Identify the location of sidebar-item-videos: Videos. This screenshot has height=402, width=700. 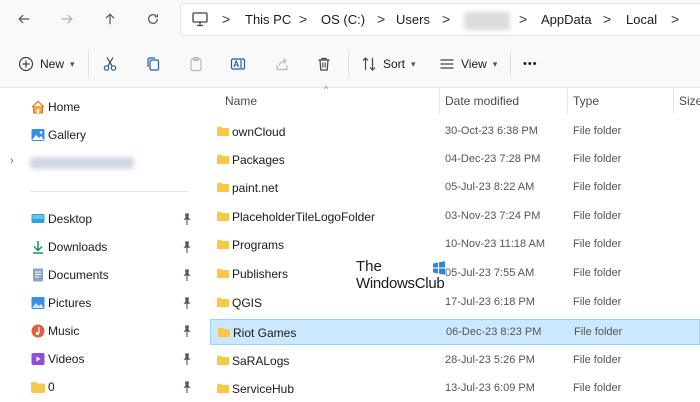
(99, 359).